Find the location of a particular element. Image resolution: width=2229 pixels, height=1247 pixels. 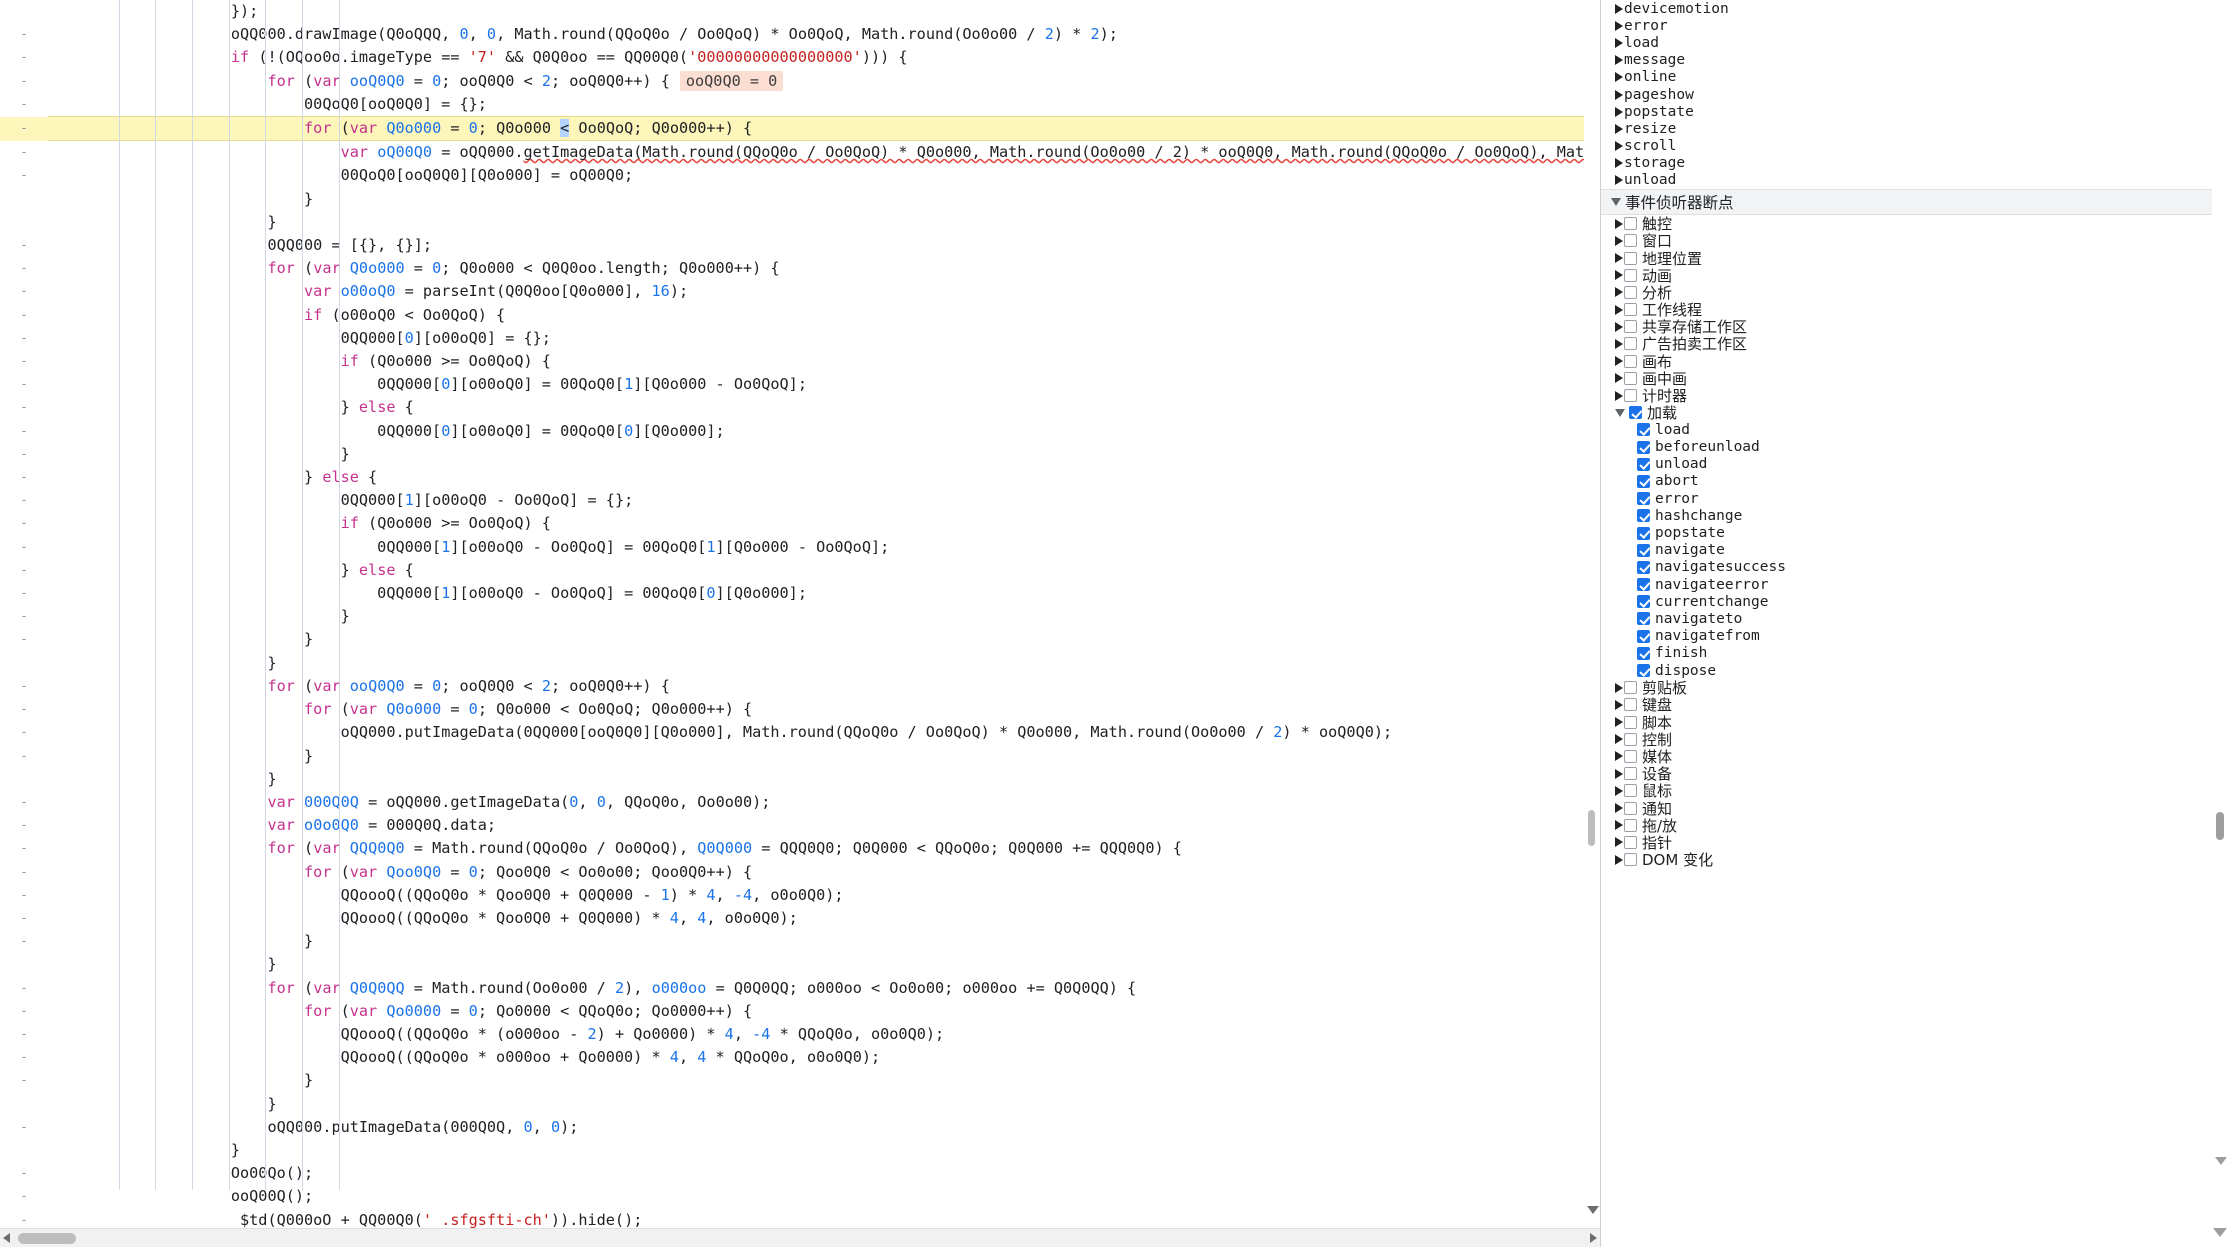

code-line-content: var o0o0Q0 = 000Q0Q.data; is located at coordinates (819, 825).